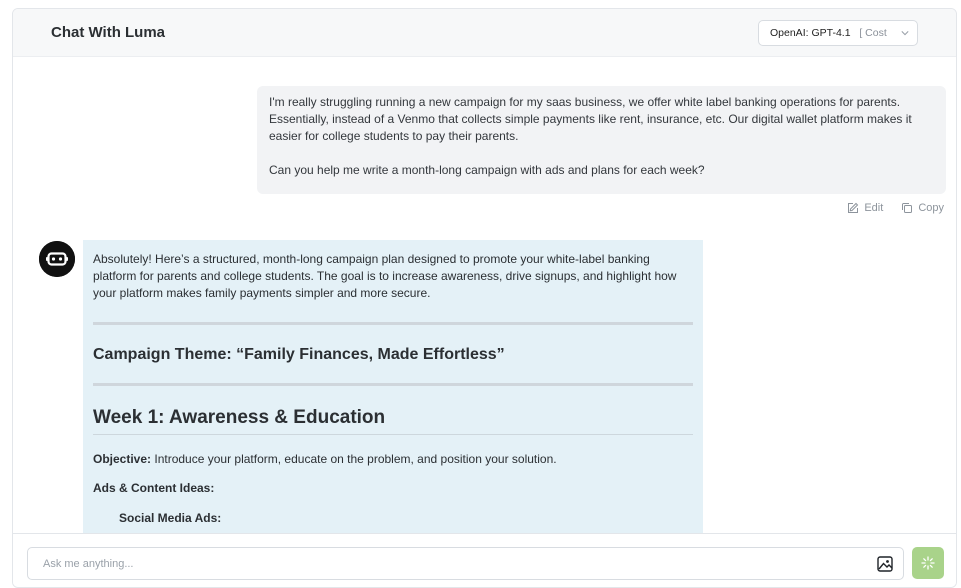  Describe the element at coordinates (393, 434) in the screenshot. I see `heading-underline` at that location.